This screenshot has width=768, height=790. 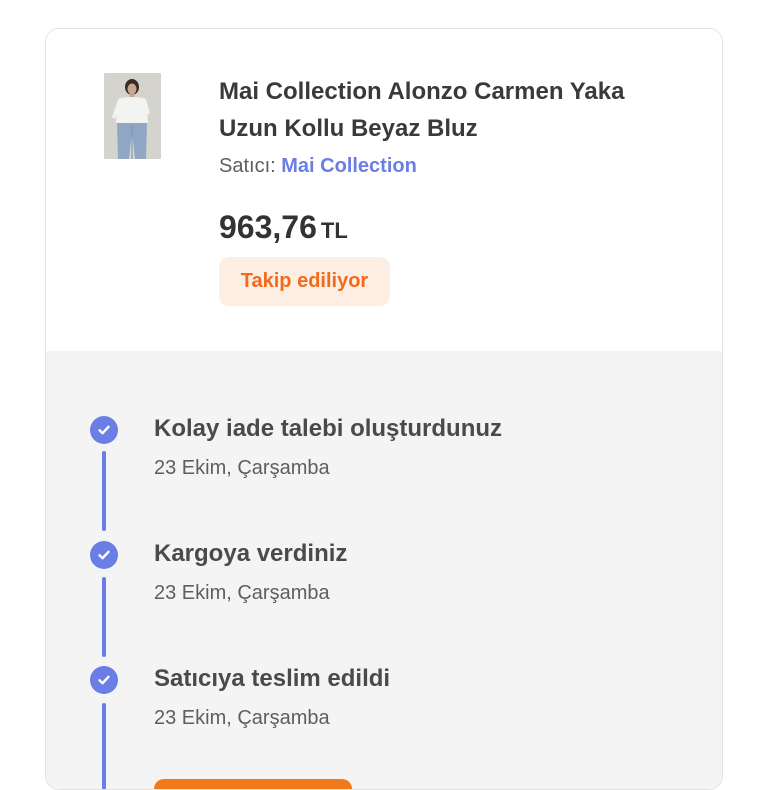 What do you see at coordinates (272, 678) in the screenshot?
I see `step-title: Satıcıya teslim edildi` at bounding box center [272, 678].